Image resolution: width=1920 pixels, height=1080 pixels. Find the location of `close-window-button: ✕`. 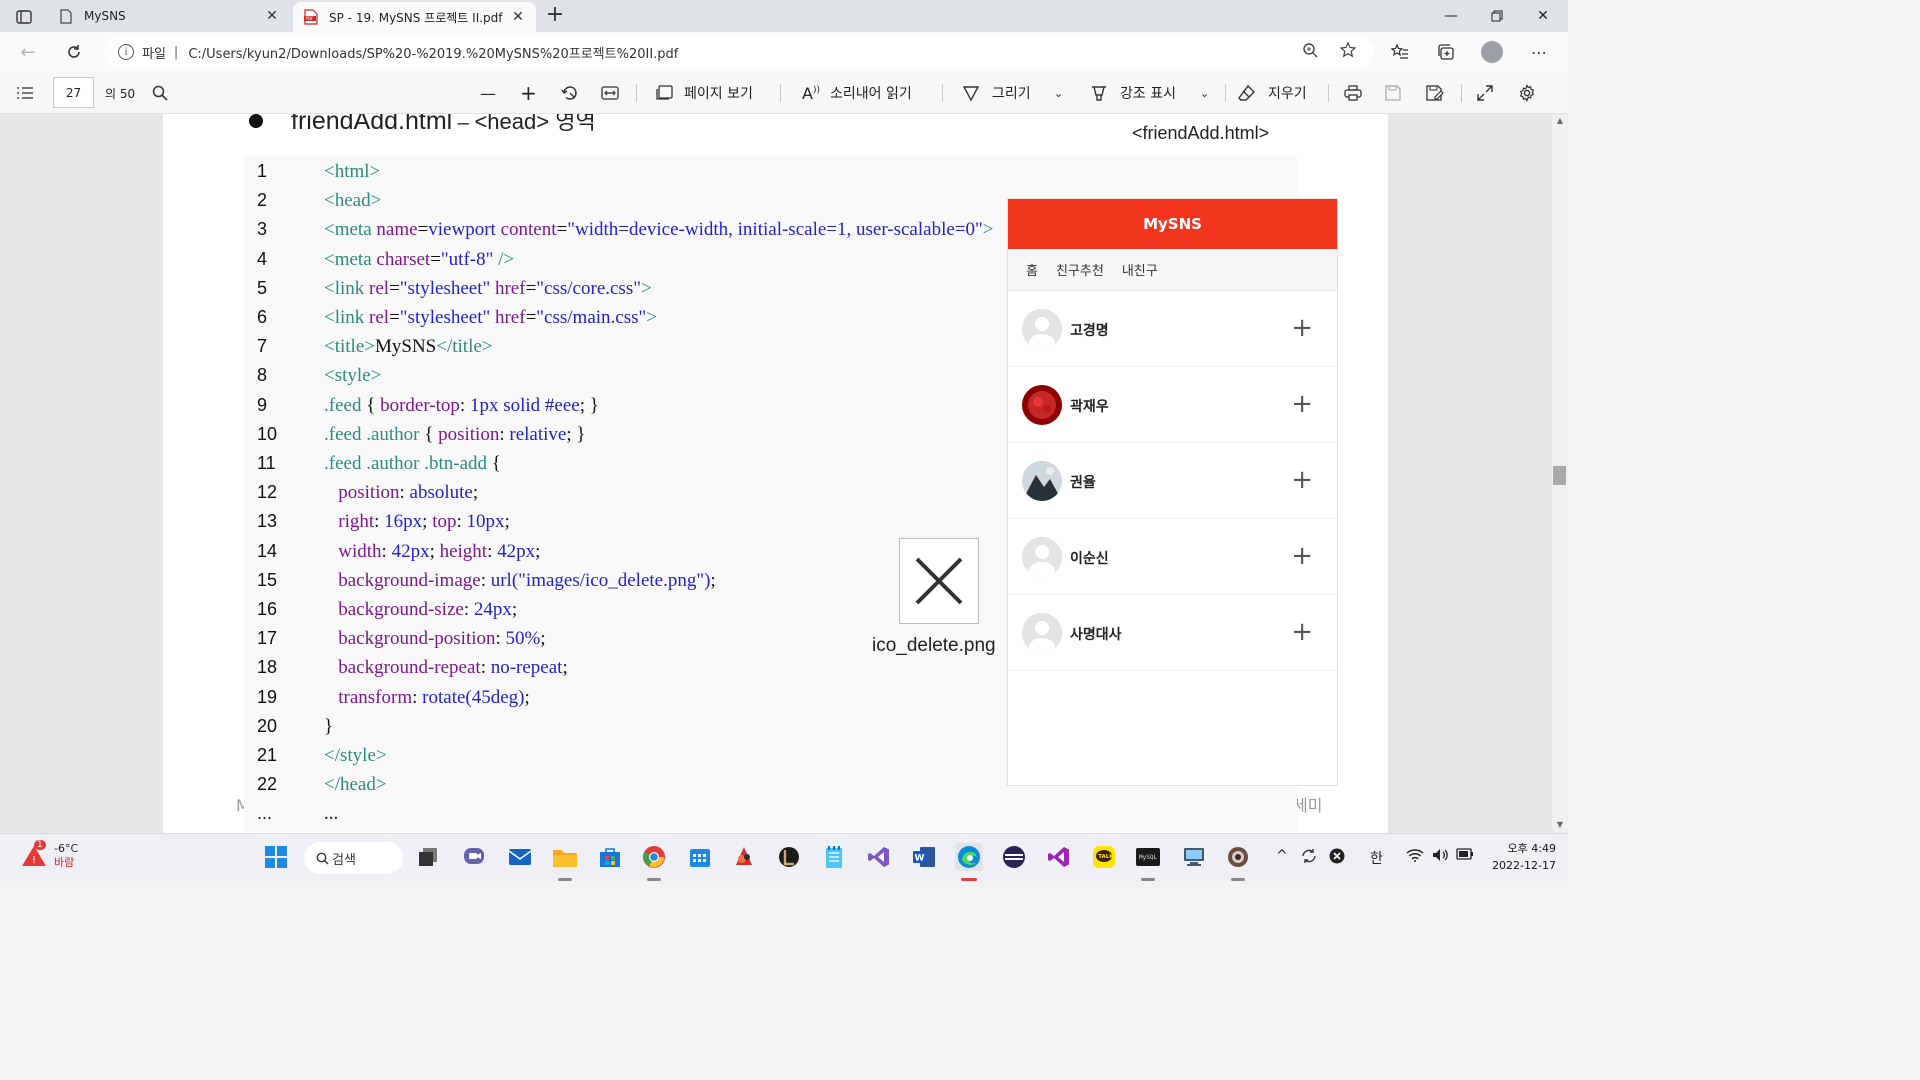

close-window-button: ✕ is located at coordinates (1543, 16).